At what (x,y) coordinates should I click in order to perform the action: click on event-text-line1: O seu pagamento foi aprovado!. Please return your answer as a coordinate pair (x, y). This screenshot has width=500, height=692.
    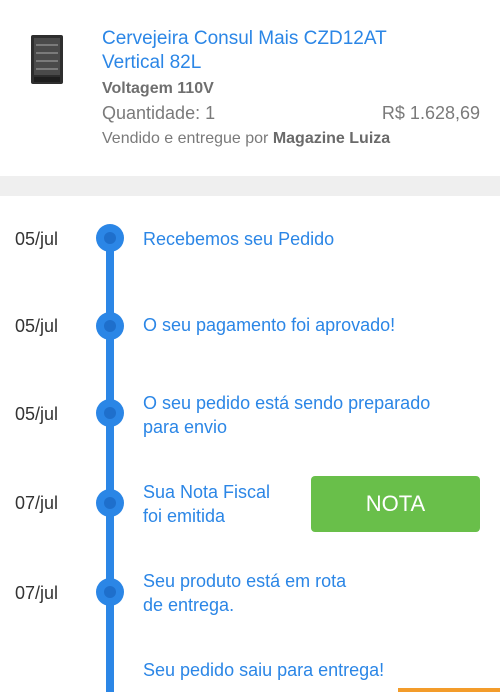
    Looking at the image, I should click on (269, 325).